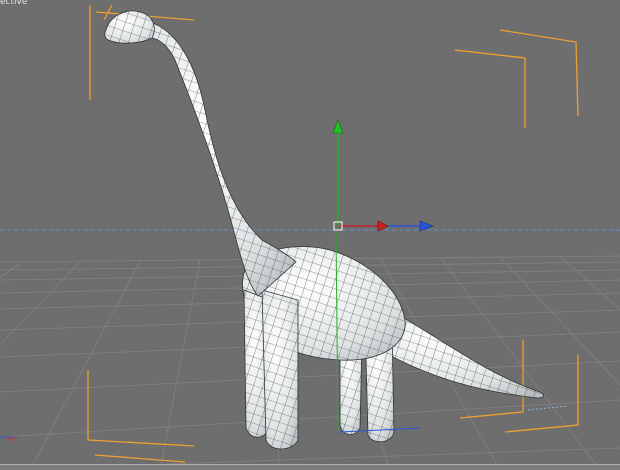  I want to click on svg-text: ×z, so click(11, 438).